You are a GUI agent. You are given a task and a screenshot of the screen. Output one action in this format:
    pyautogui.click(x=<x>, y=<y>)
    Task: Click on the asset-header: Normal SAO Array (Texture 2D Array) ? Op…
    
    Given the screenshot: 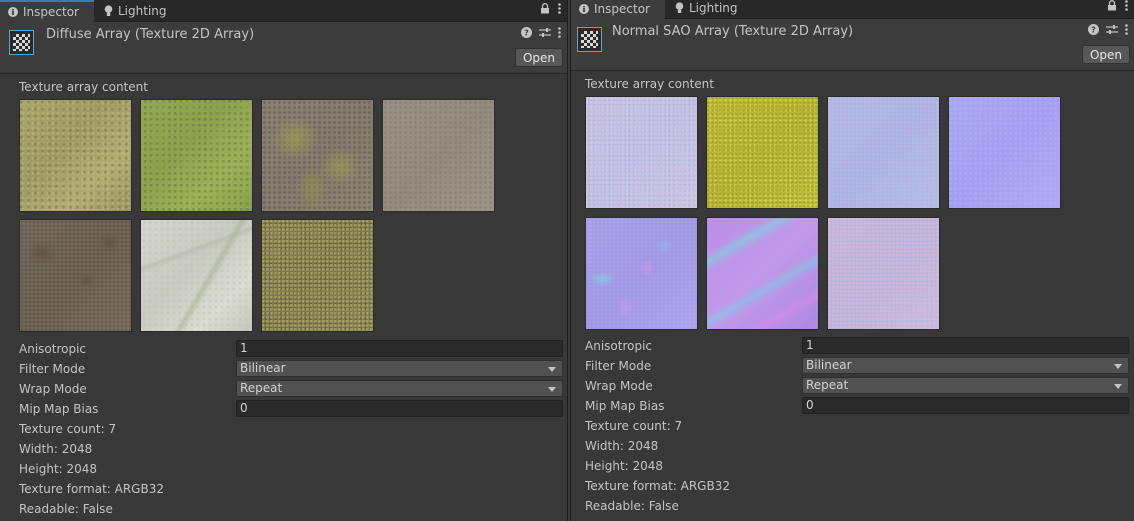 What is the action you would take?
    pyautogui.click(x=852, y=45)
    